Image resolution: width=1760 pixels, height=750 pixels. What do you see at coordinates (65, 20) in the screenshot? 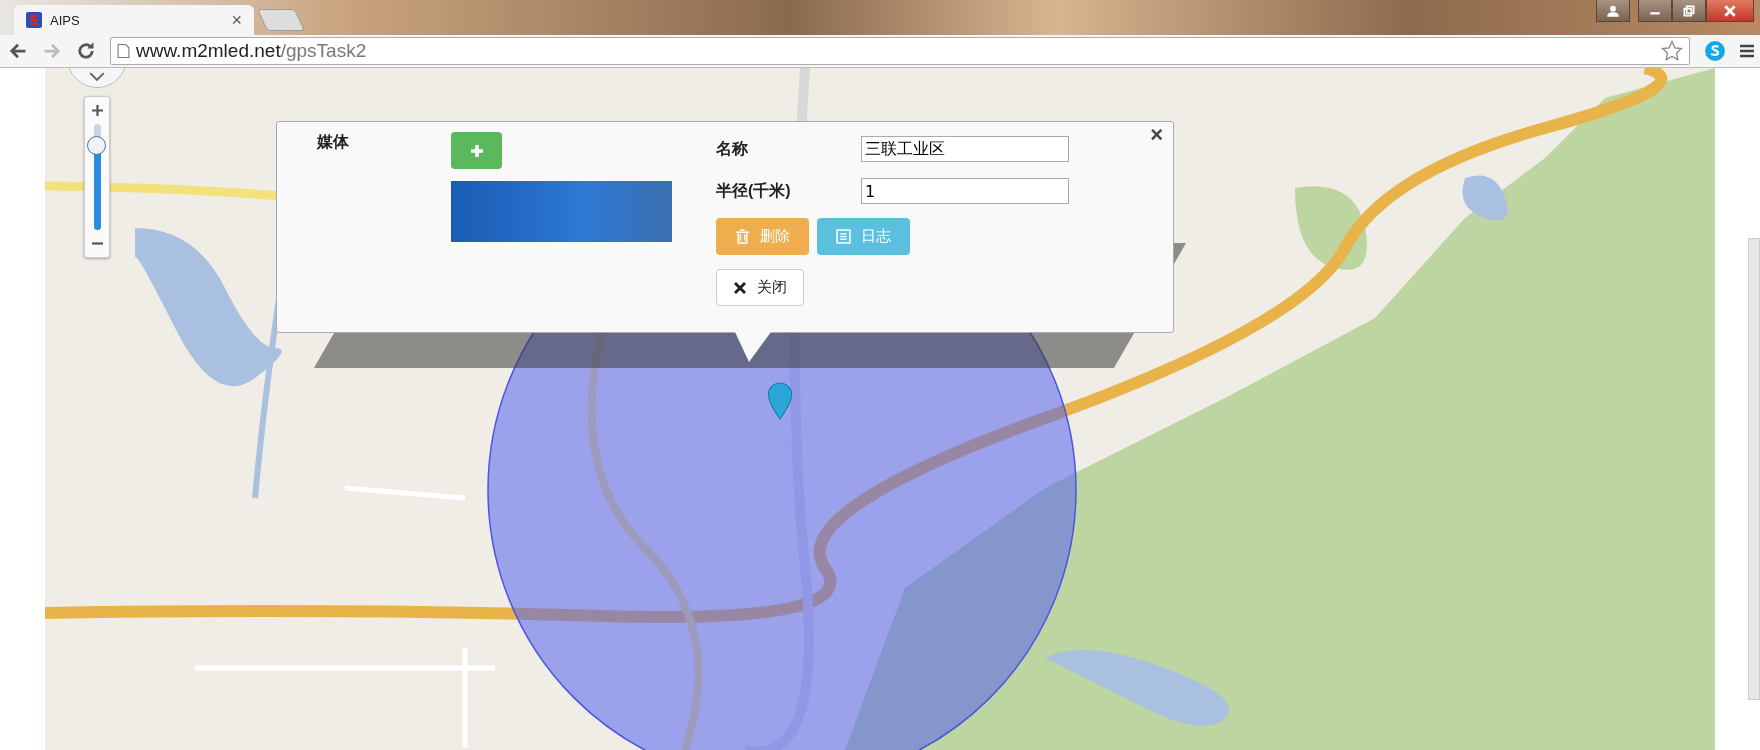
I see `tab-title: AIPS` at bounding box center [65, 20].